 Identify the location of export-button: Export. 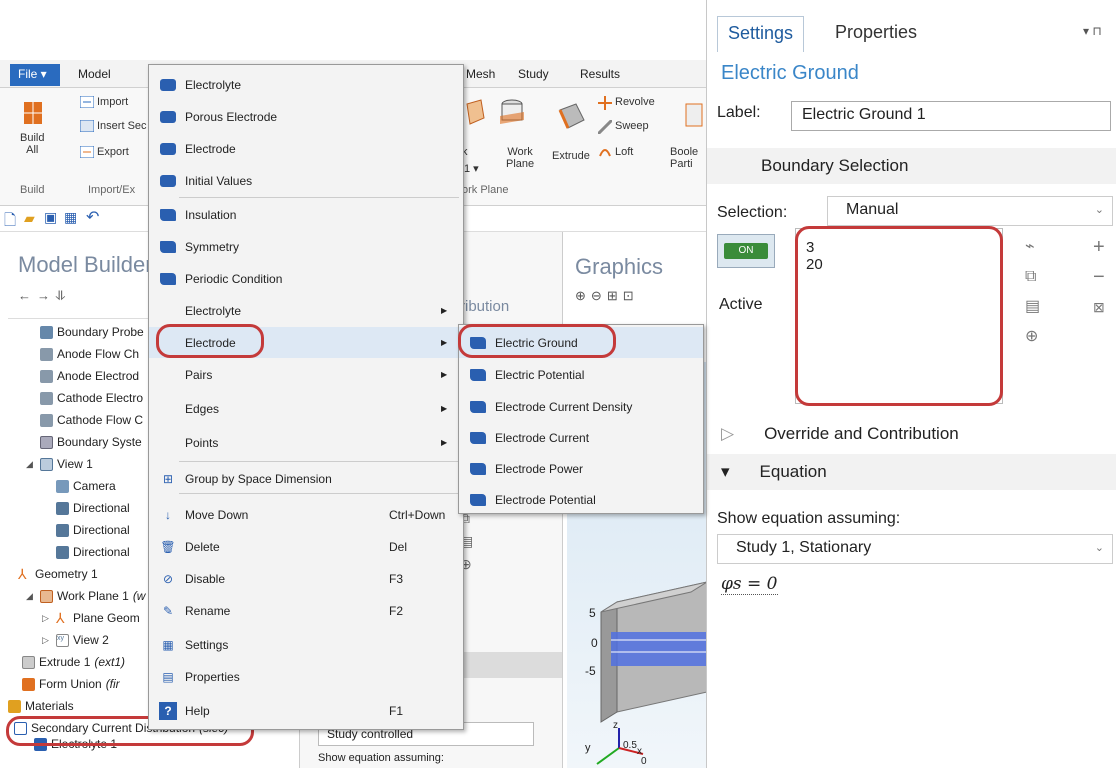
(113, 152).